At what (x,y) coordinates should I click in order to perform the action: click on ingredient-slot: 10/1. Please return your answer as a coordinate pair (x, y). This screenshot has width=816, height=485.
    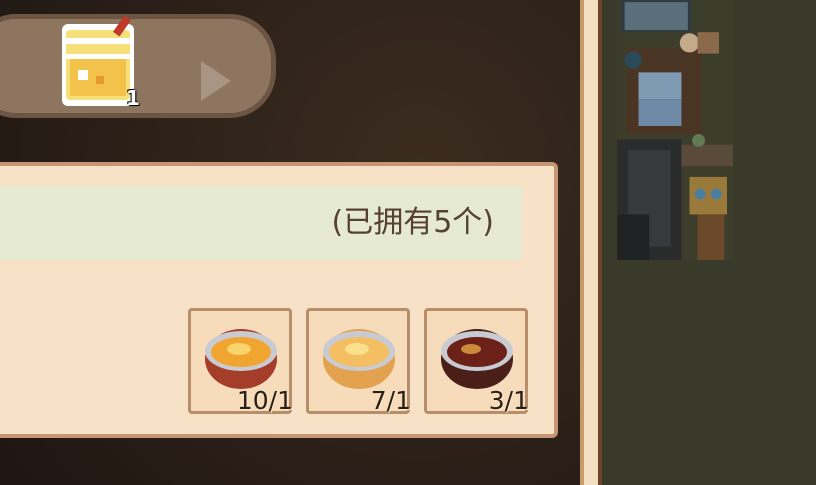
    Looking at the image, I should click on (240, 361).